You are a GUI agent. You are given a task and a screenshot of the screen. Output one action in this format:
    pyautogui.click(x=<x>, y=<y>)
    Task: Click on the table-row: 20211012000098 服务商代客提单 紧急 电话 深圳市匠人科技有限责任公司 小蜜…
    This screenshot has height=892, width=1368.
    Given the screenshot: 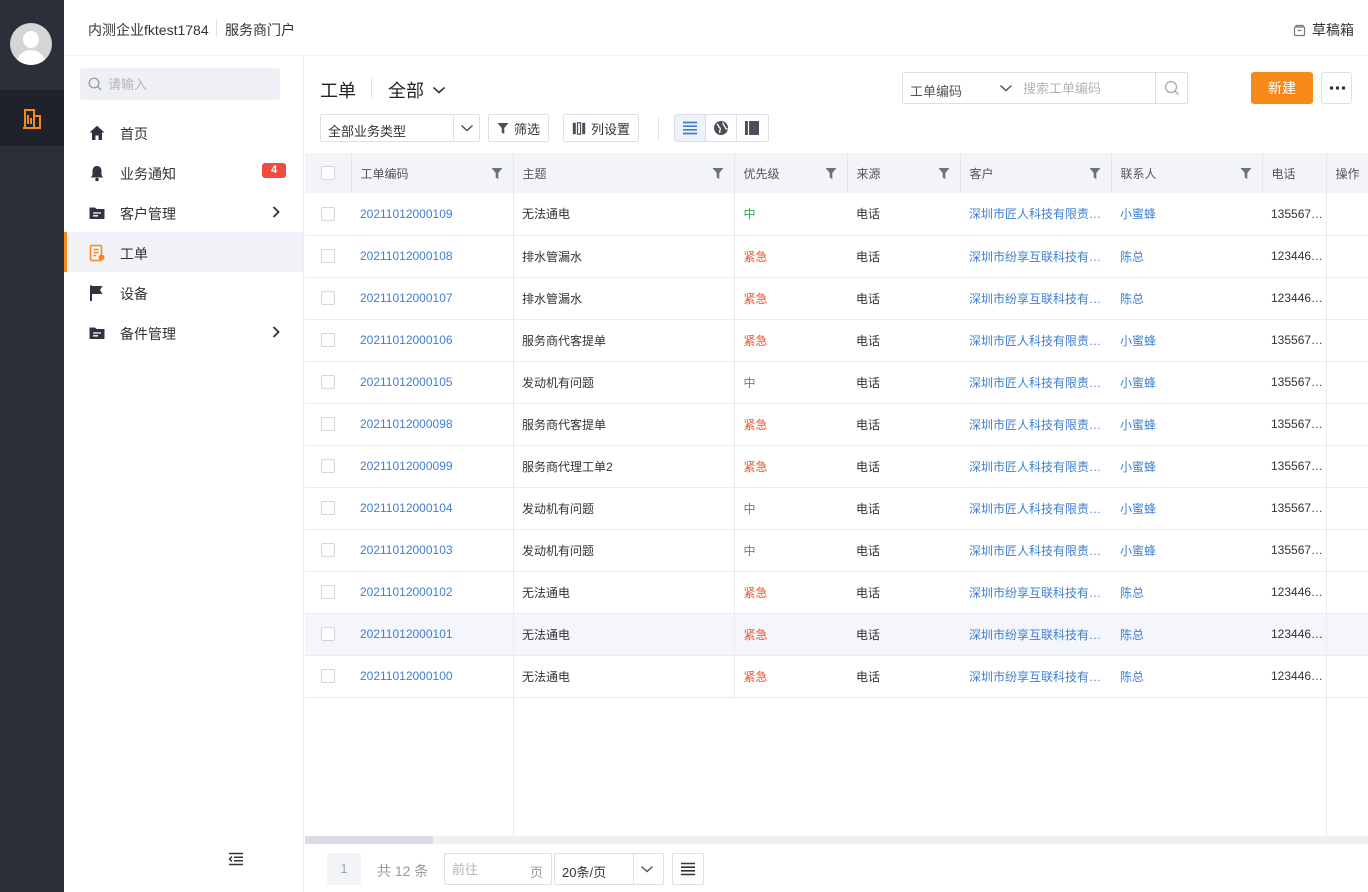 What is the action you would take?
    pyautogui.click(x=836, y=424)
    